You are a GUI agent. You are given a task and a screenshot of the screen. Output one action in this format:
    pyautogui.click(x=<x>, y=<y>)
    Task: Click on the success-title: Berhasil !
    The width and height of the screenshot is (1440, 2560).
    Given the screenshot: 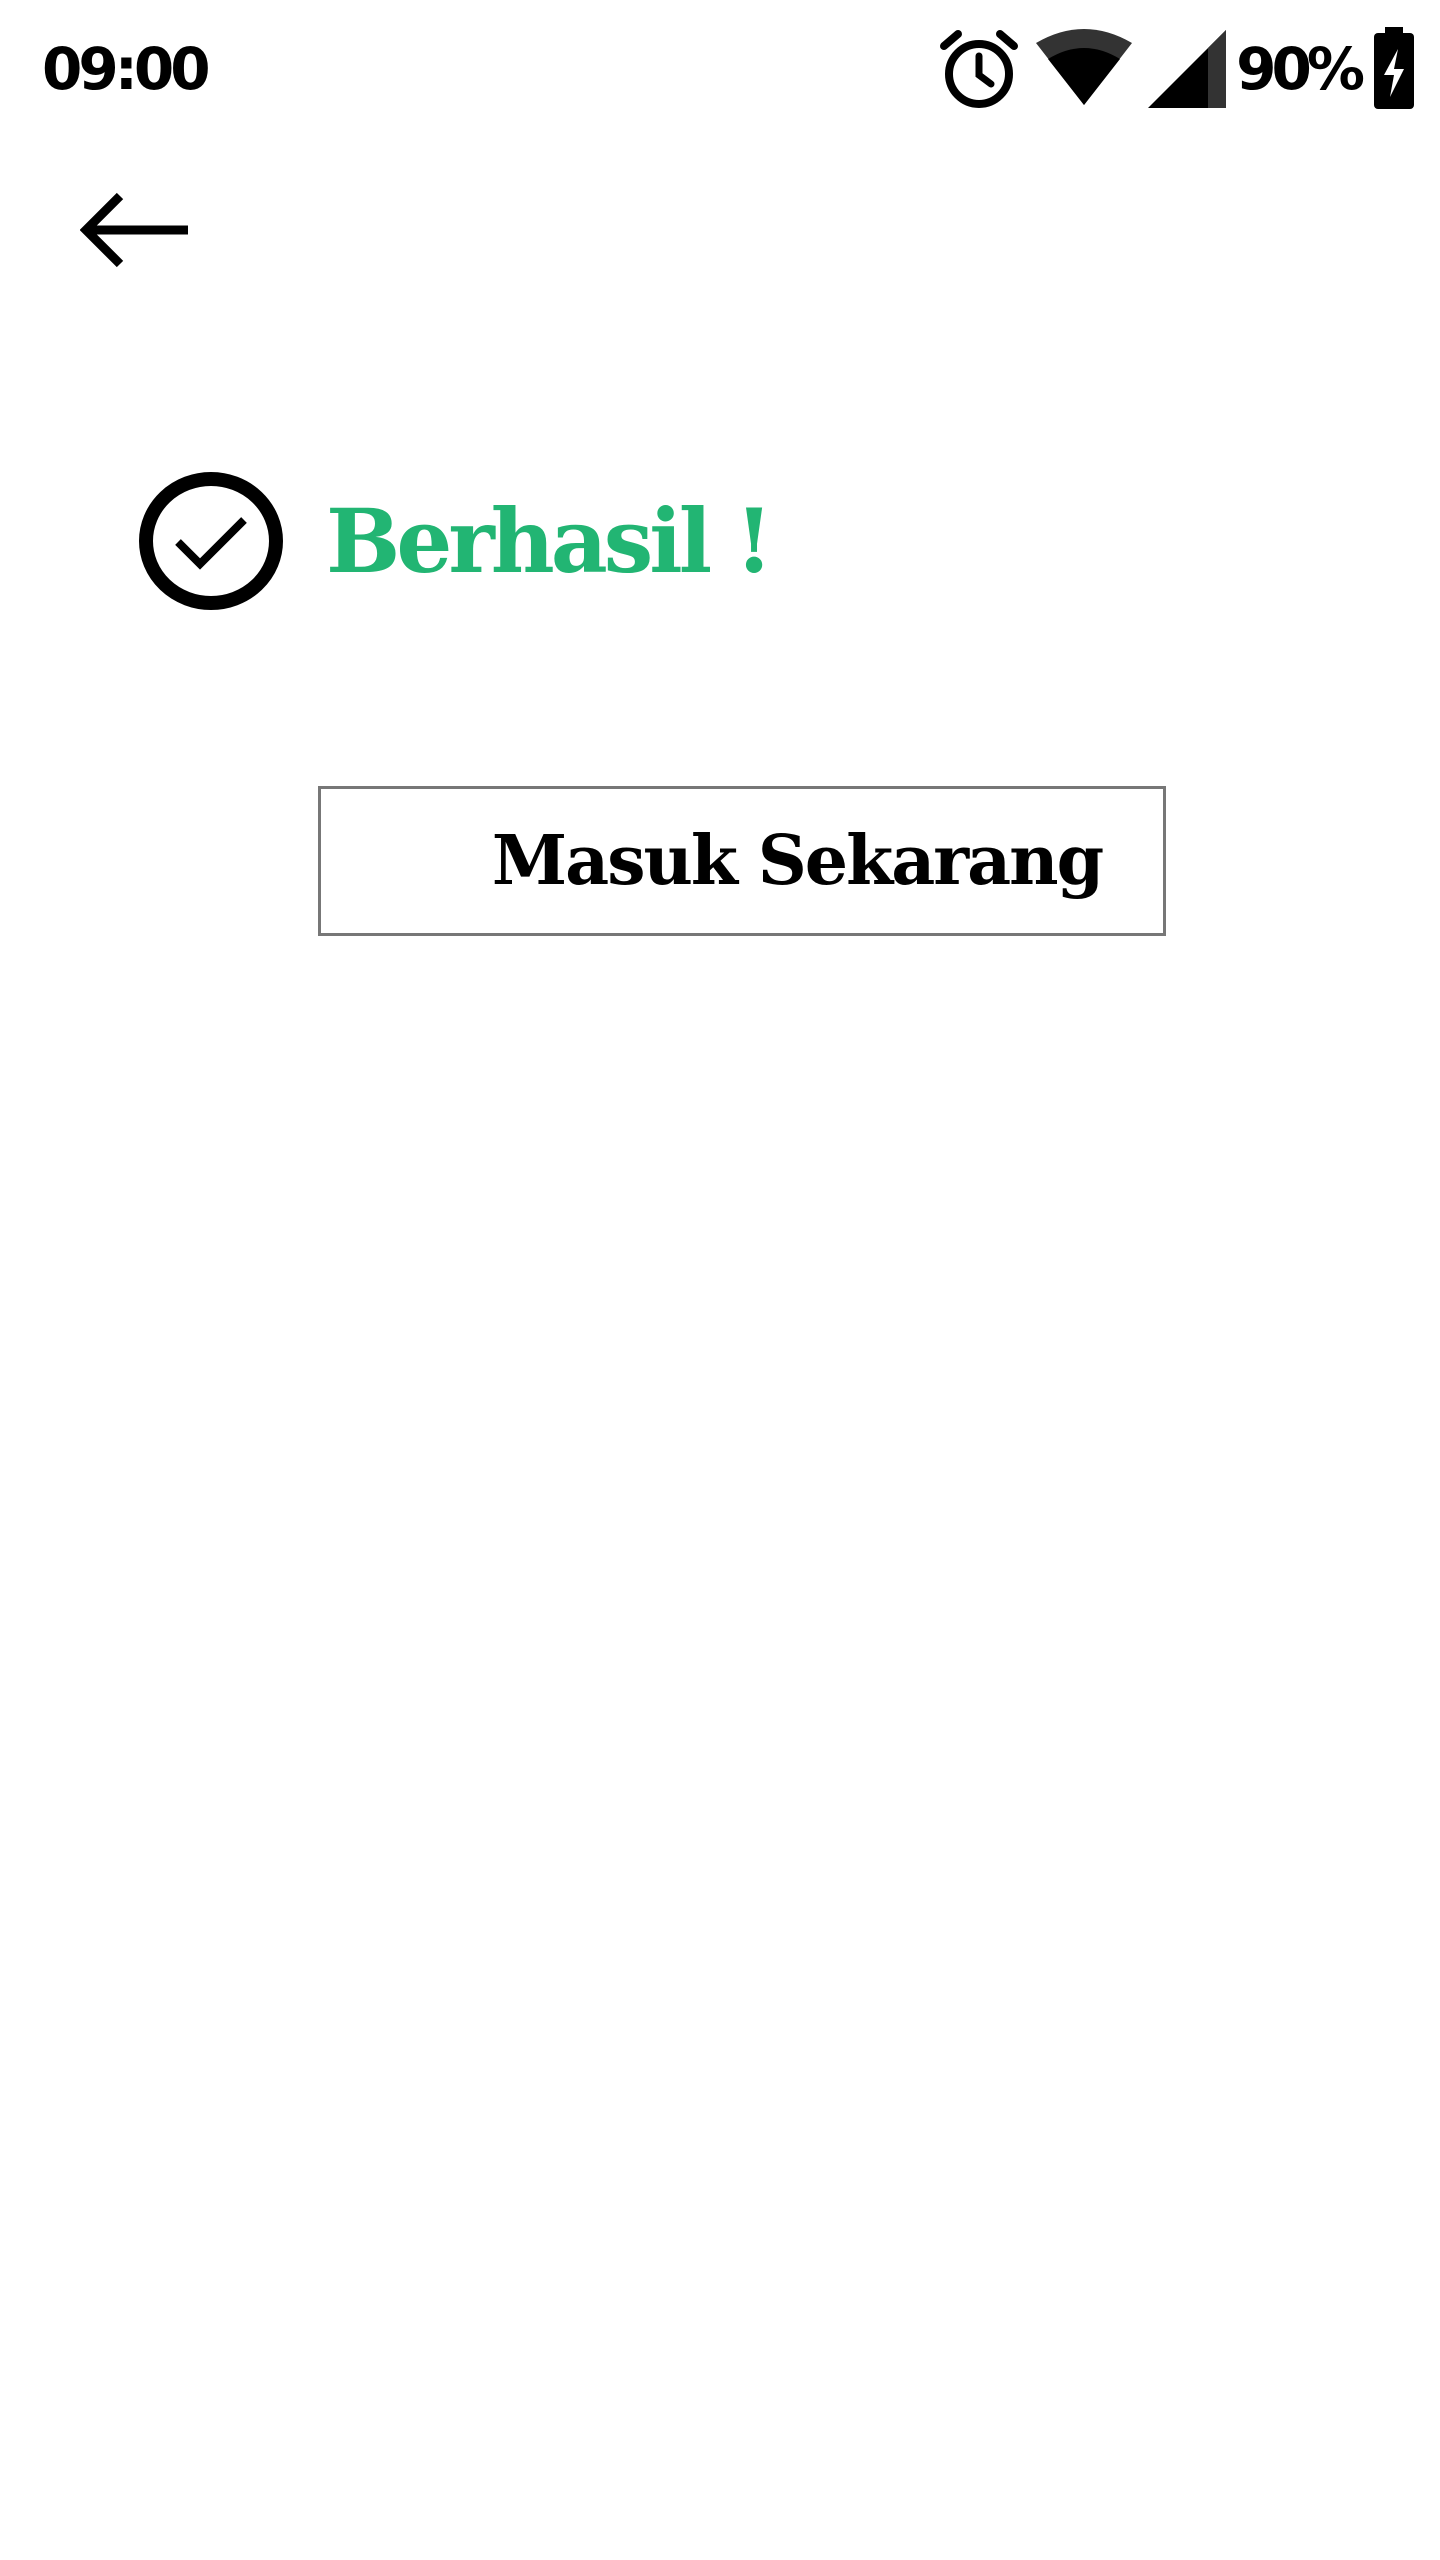 What is the action you would take?
    pyautogui.click(x=549, y=541)
    